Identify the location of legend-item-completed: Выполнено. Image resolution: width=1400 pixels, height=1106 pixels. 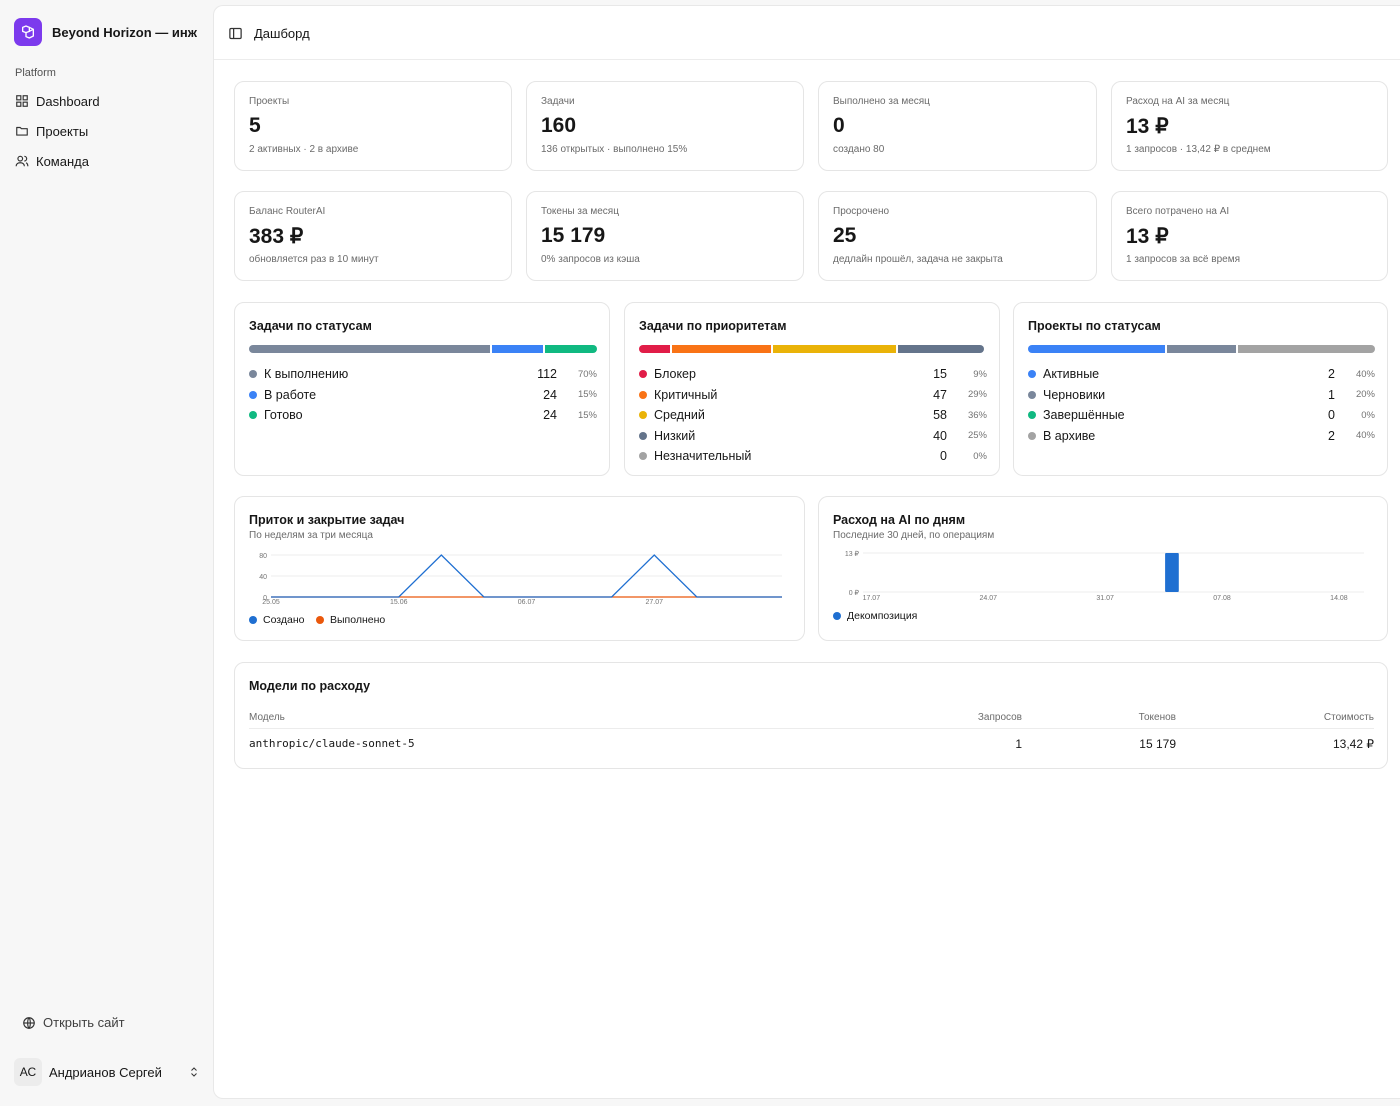
(350, 620).